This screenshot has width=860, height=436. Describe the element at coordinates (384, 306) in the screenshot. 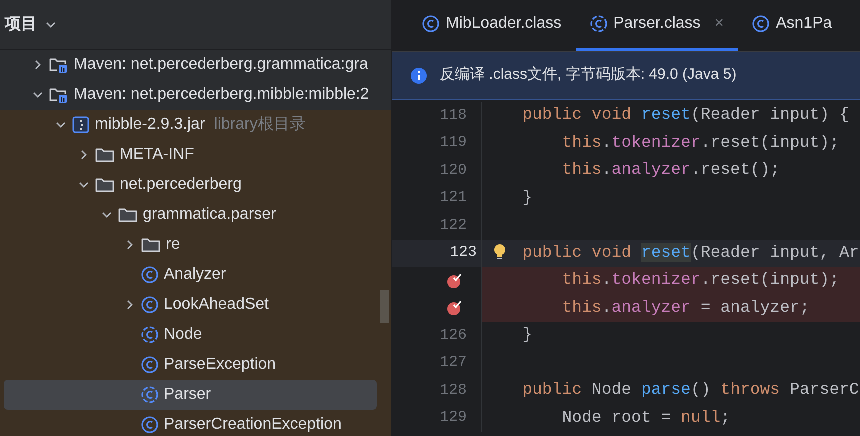

I see `scrollbar-thumb` at that location.